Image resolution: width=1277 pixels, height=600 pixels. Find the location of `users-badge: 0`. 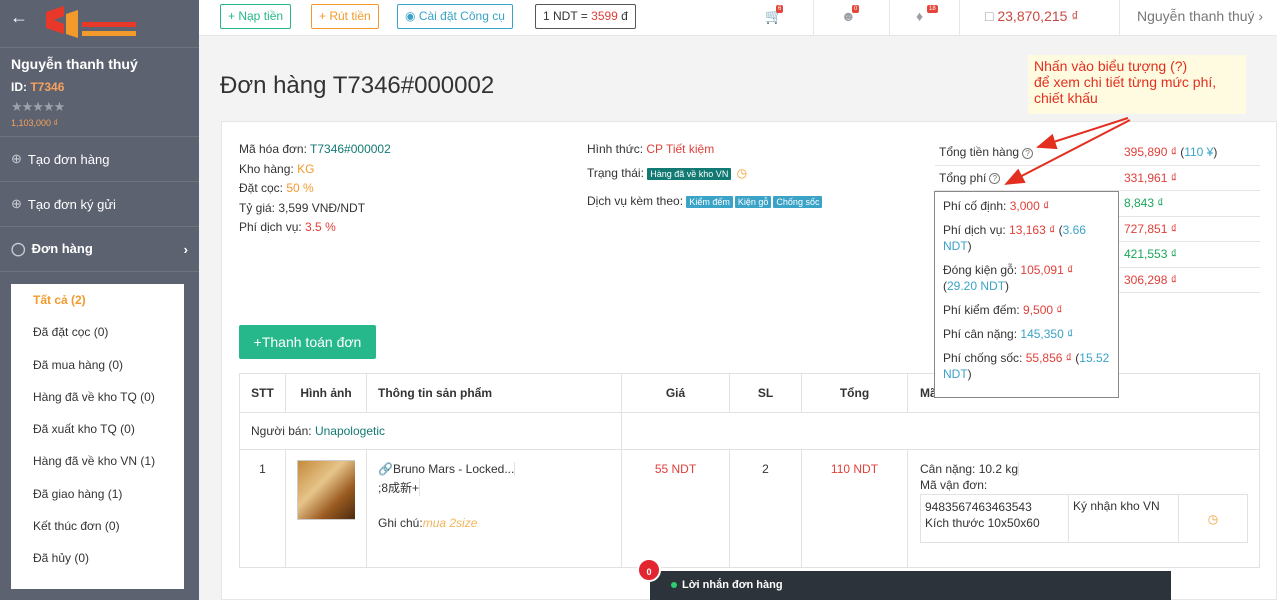

users-badge: 0 is located at coordinates (856, 9).